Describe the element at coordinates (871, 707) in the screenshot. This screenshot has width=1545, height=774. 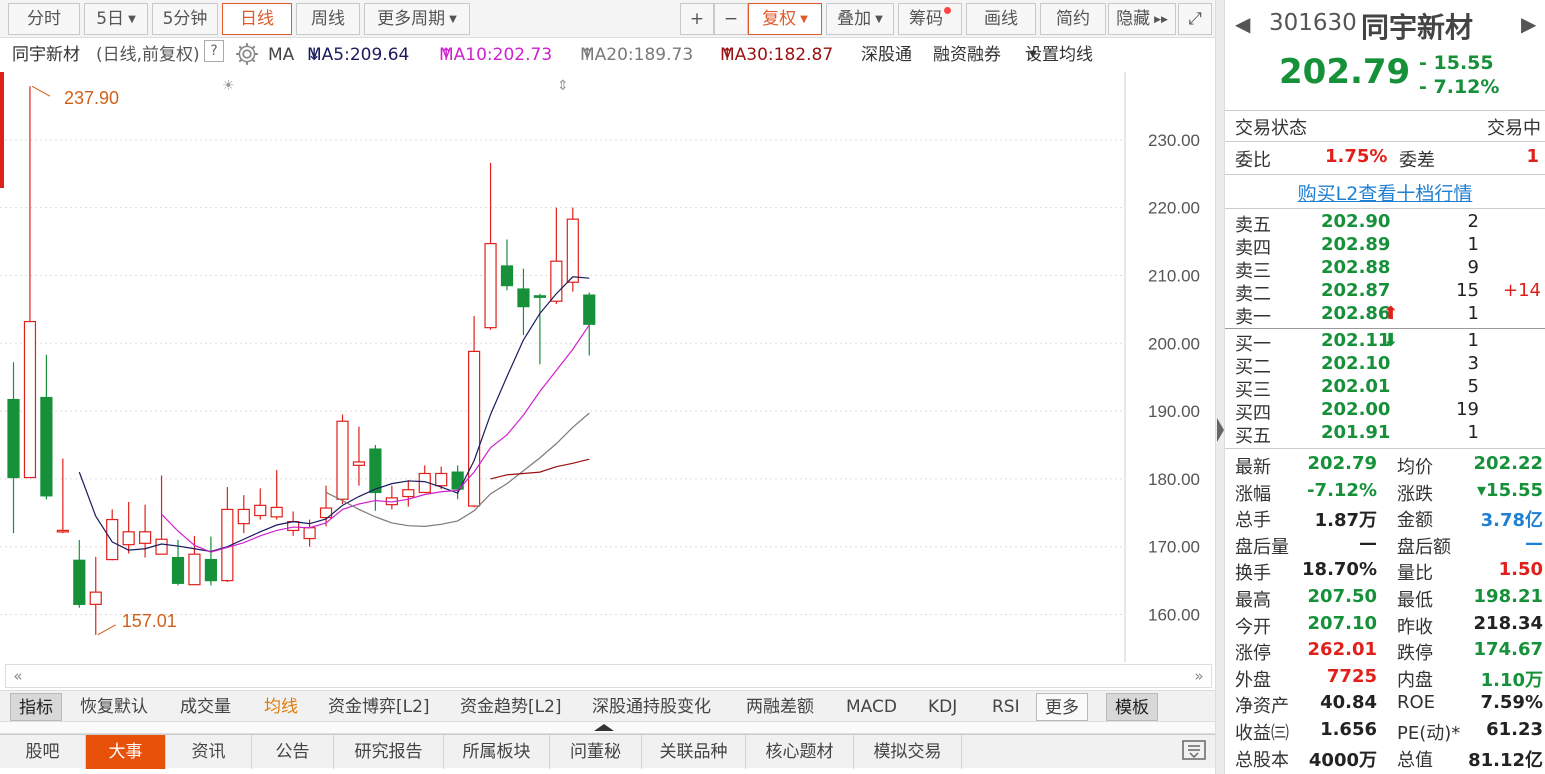
I see `indicator-tab-8: MACD` at that location.